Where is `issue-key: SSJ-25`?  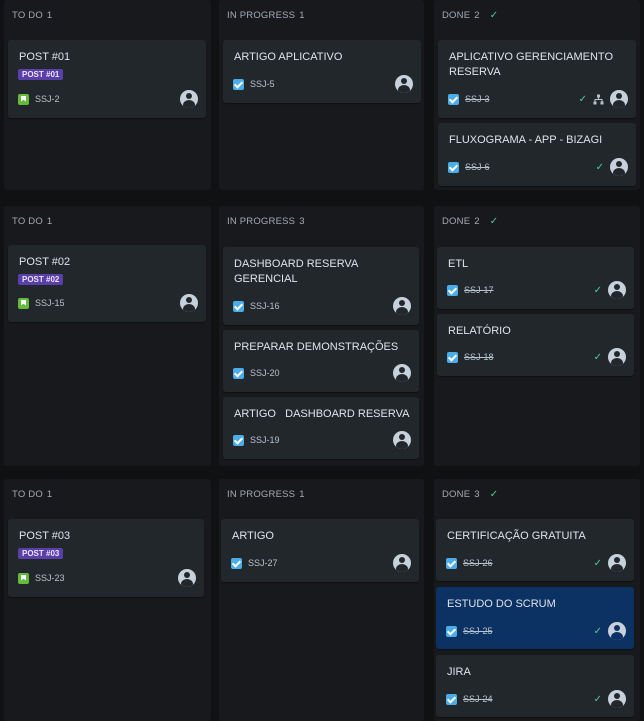
issue-key: SSJ-25 is located at coordinates (478, 631).